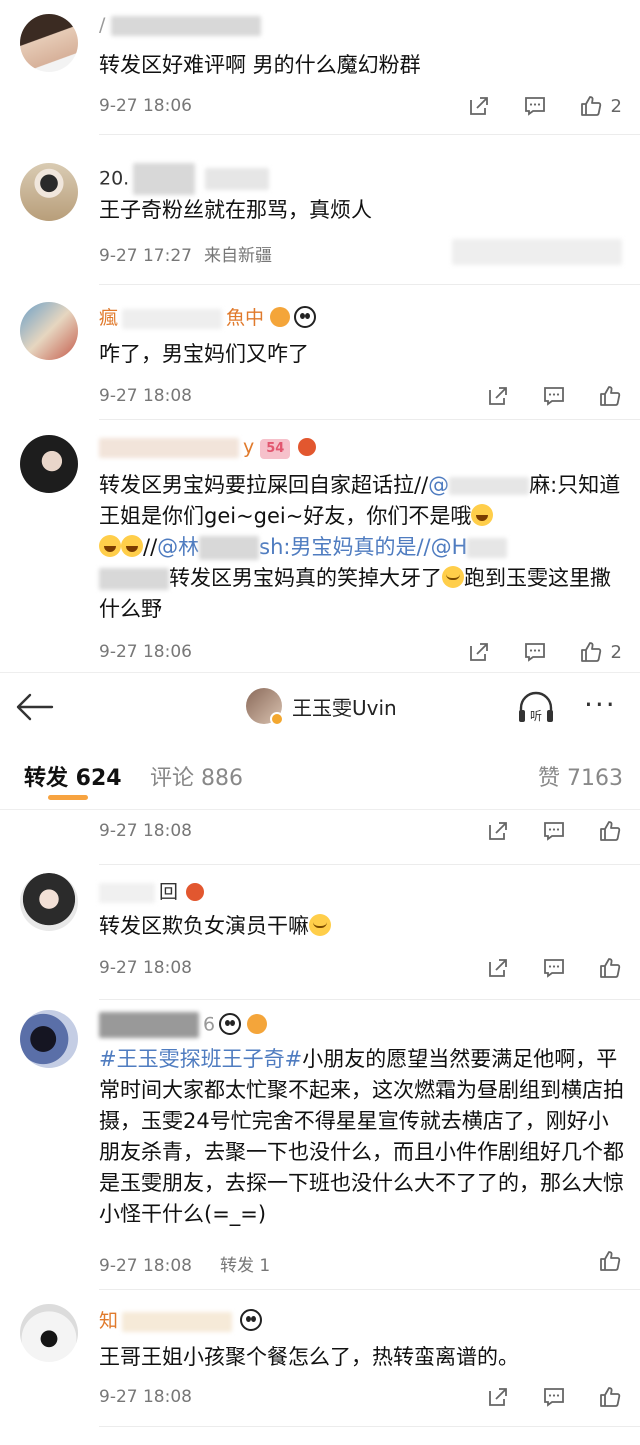 The width and height of the screenshot is (640, 1445). Describe the element at coordinates (616, 652) in the screenshot. I see `like-count: 2` at that location.